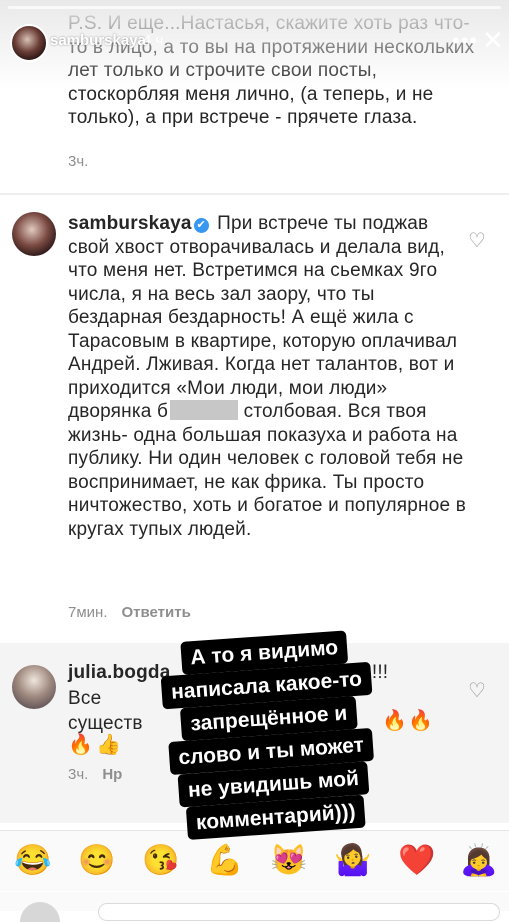  What do you see at coordinates (254, 194) in the screenshot?
I see `divider` at bounding box center [254, 194].